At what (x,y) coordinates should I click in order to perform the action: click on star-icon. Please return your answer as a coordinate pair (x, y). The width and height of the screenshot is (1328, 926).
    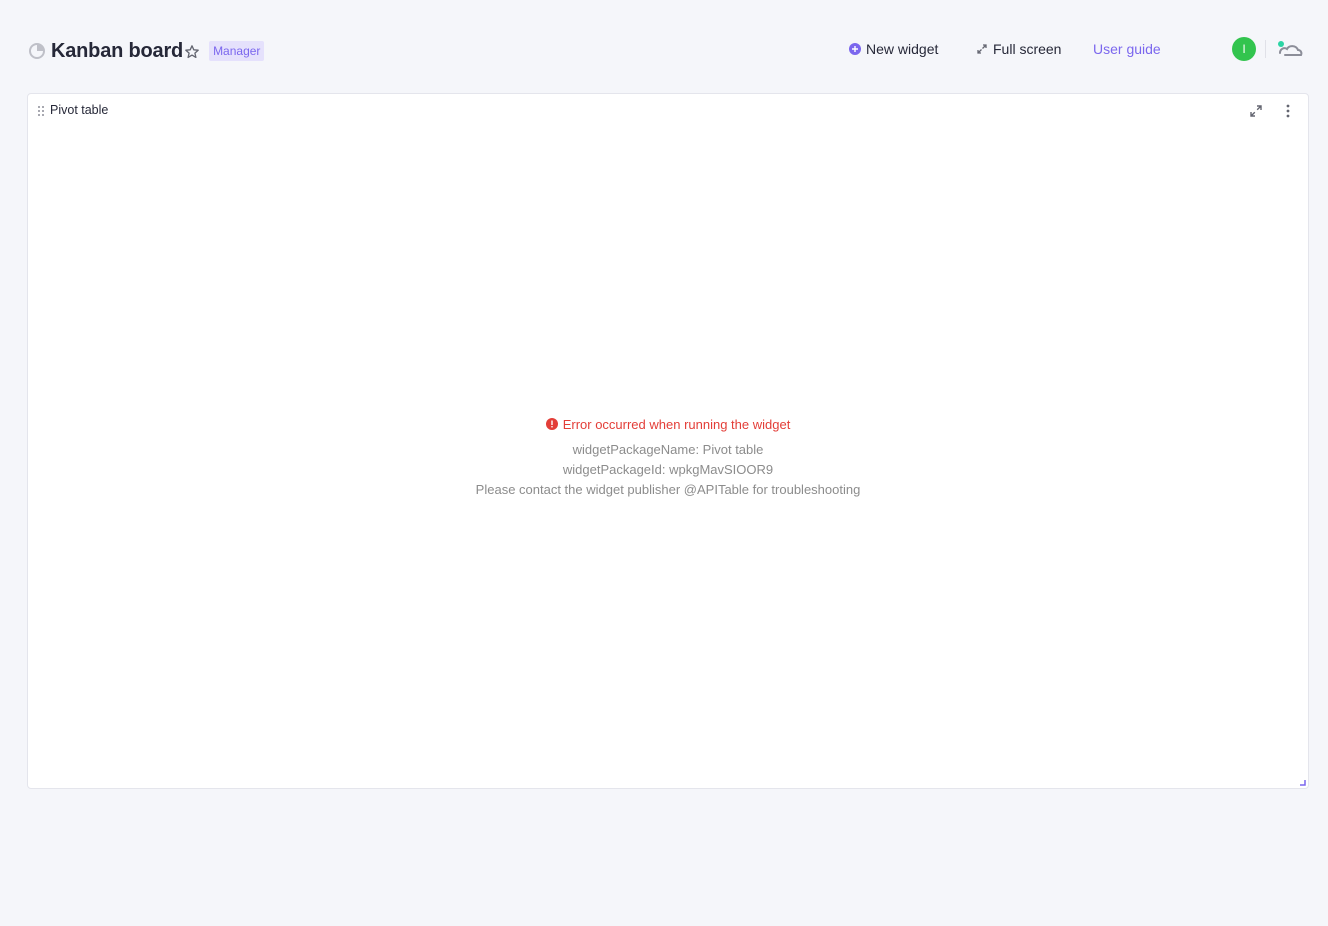
    Looking at the image, I should click on (192, 52).